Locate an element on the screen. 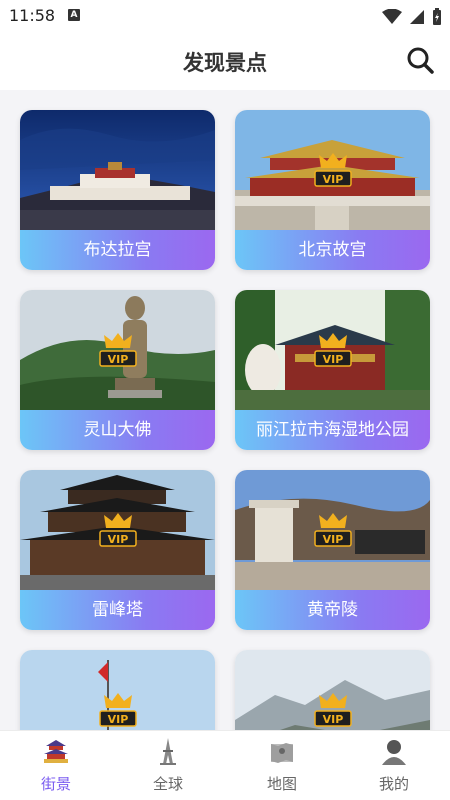 Image resolution: width=450 pixels, height=800 pixels. search-button is located at coordinates (420, 60).